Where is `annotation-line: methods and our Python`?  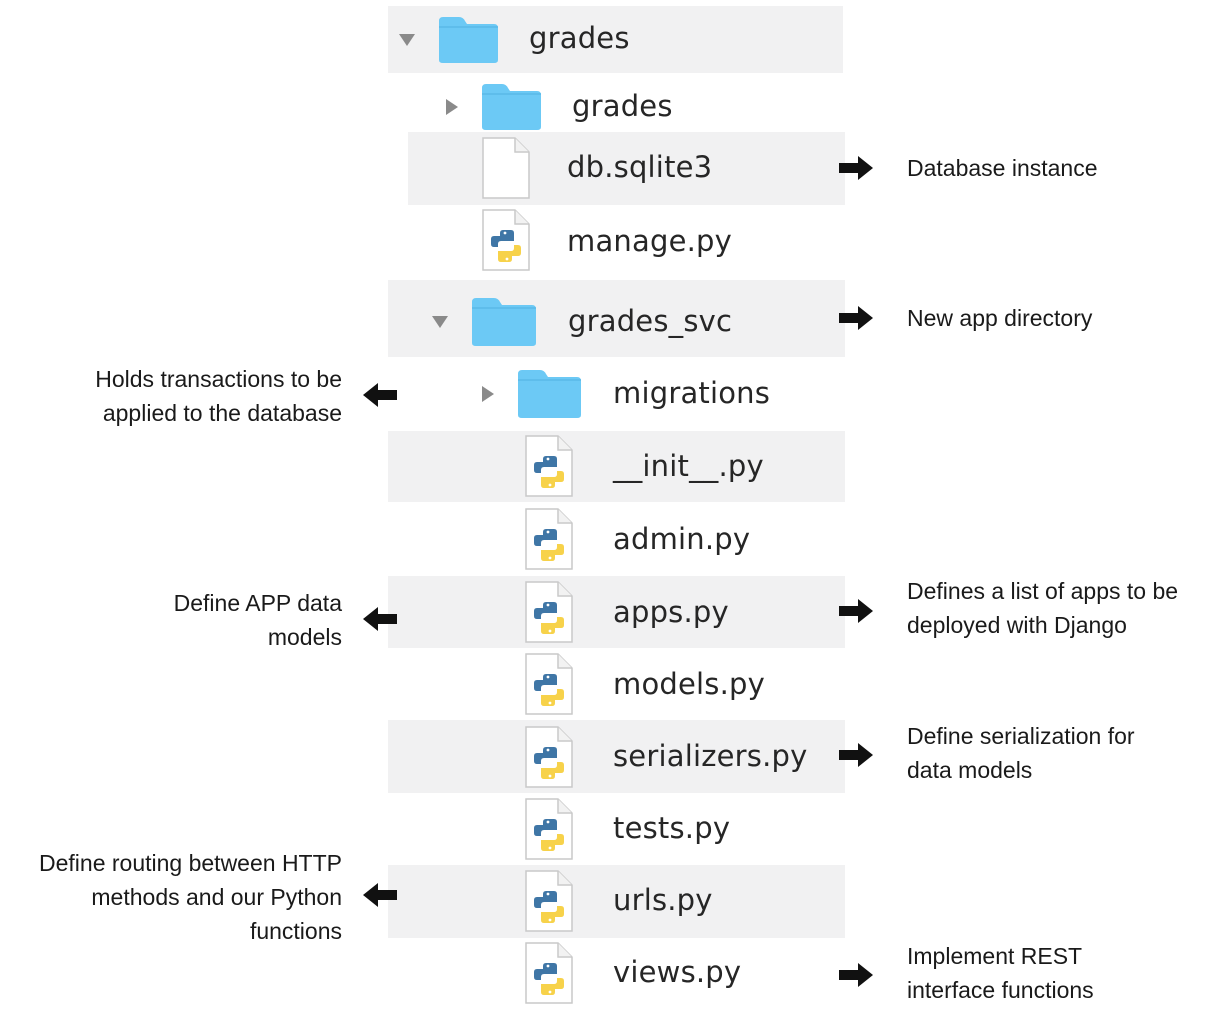
annotation-line: methods and our Python is located at coordinates (216, 897).